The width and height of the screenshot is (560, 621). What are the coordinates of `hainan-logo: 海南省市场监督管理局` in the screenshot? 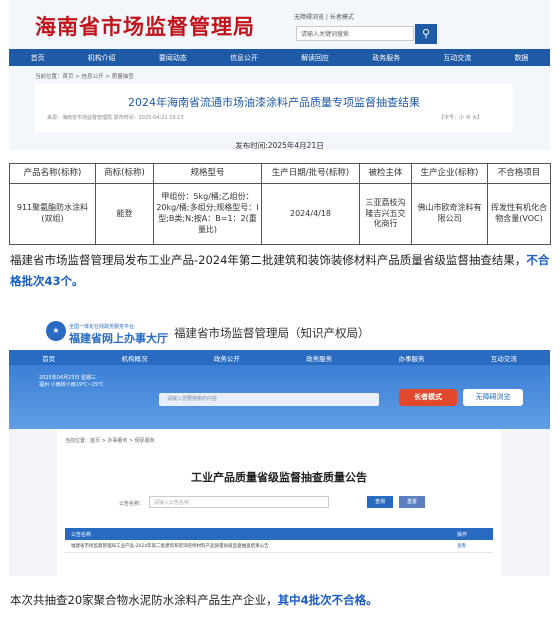 It's located at (145, 26).